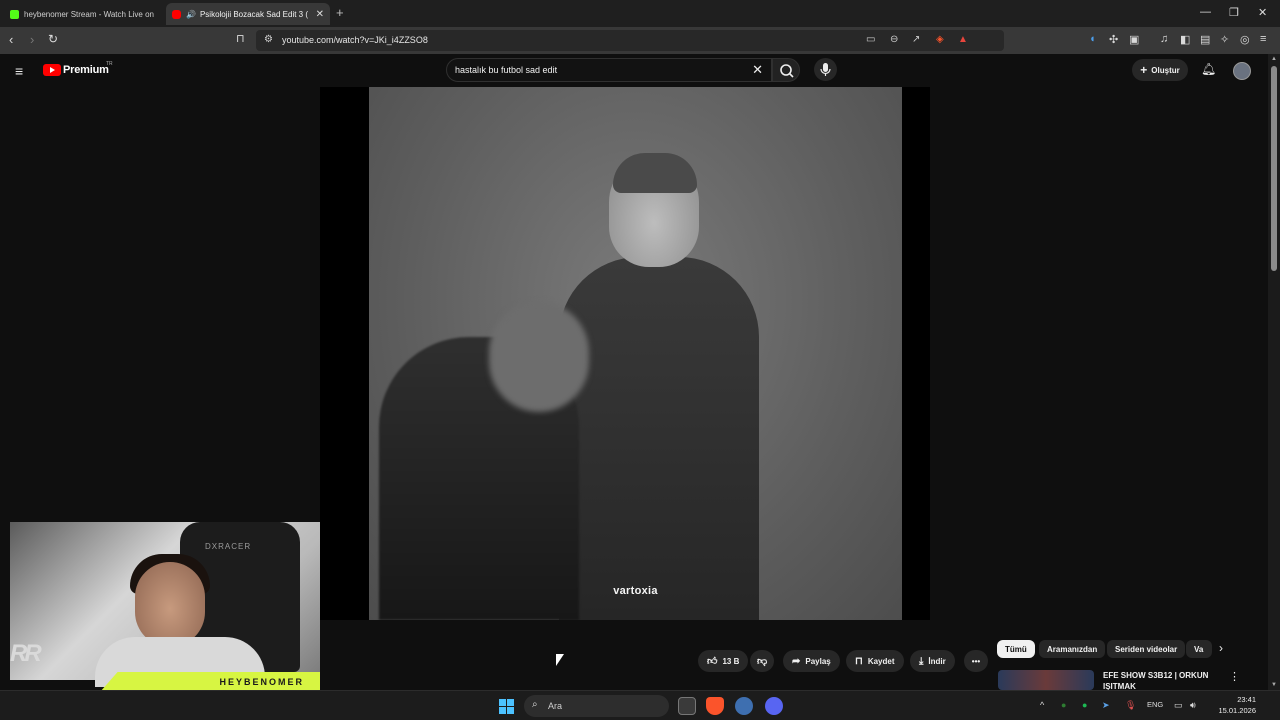 The width and height of the screenshot is (1280, 720). What do you see at coordinates (609, 70) in the screenshot?
I see `search-input: hastalık bu futbol sad edit ✕` at bounding box center [609, 70].